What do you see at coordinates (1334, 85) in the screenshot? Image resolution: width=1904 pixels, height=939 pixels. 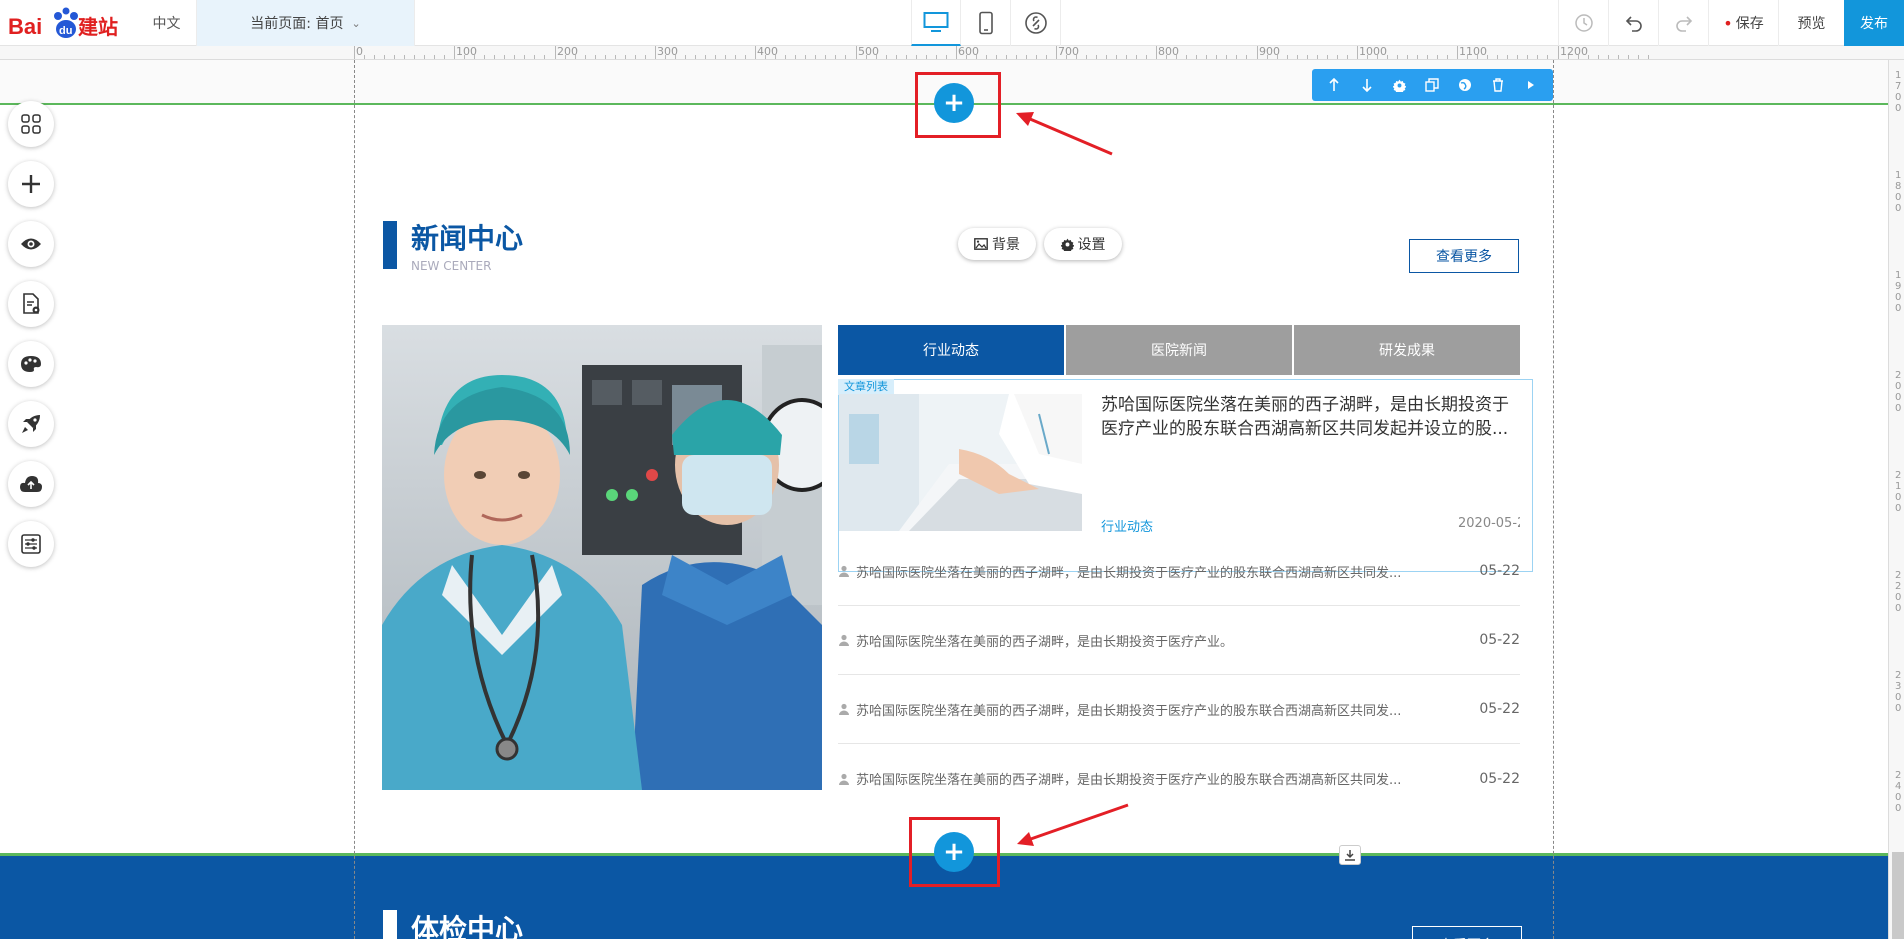 I see `move-up-icon` at bounding box center [1334, 85].